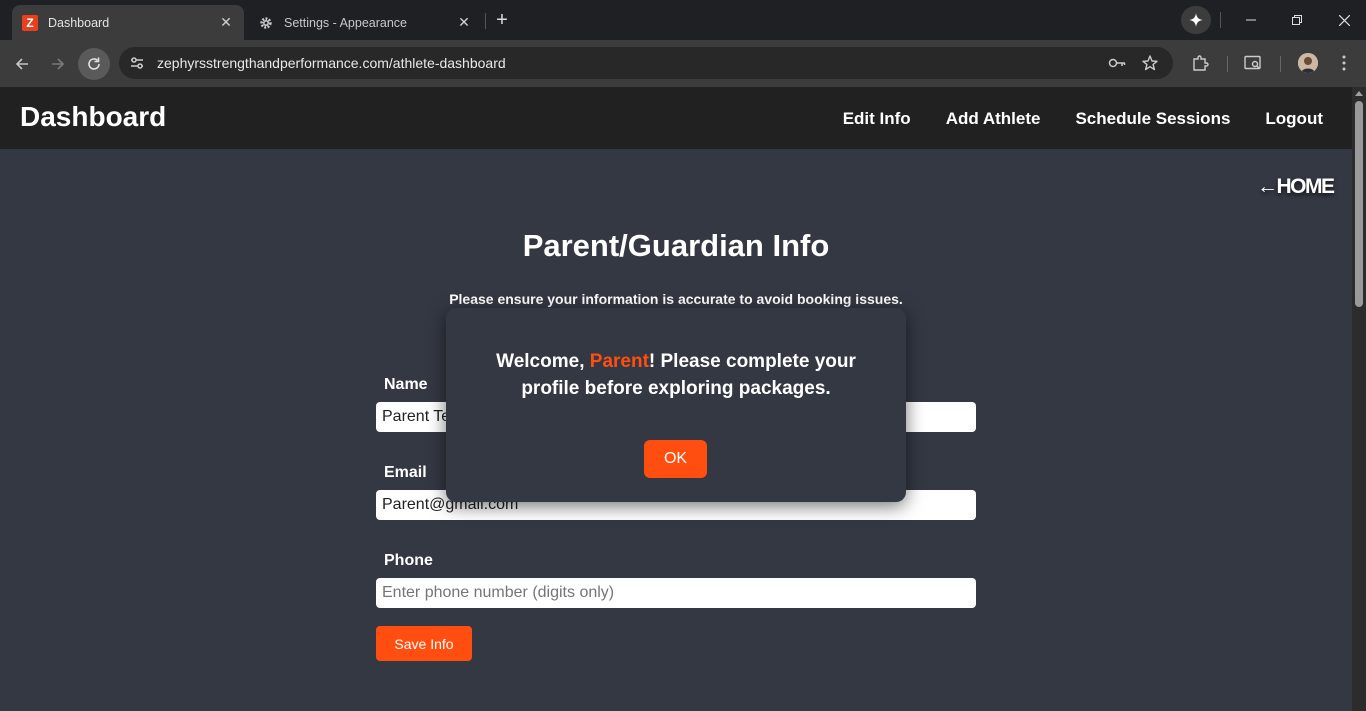 This screenshot has height=711, width=1366. I want to click on bookmark-star-icon, so click(1150, 63).